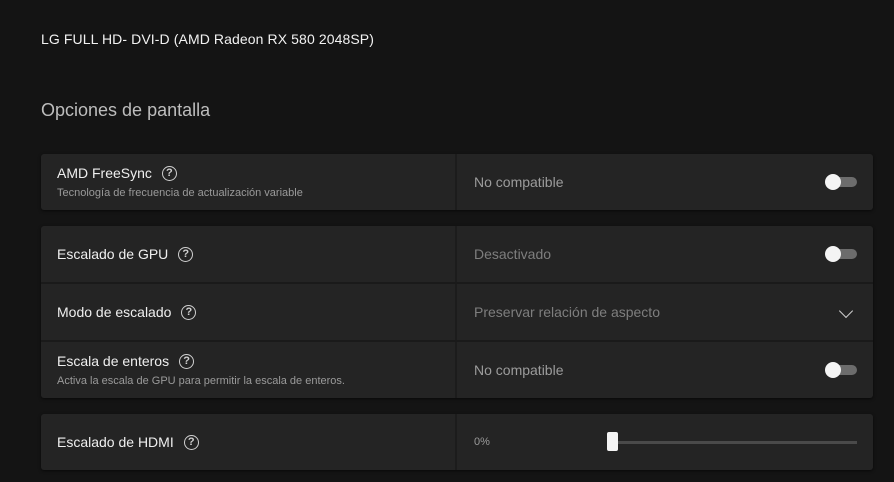 The height and width of the screenshot is (482, 894). Describe the element at coordinates (513, 254) in the screenshot. I see `gpu-scaling-value: Desactivado` at that location.